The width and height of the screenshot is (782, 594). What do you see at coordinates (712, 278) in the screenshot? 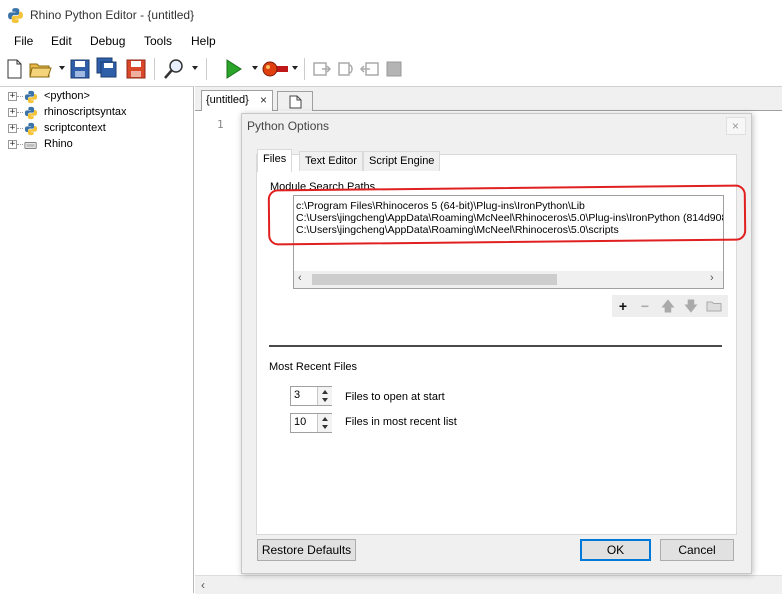
I see `scroll-right-icon: ›` at bounding box center [712, 278].